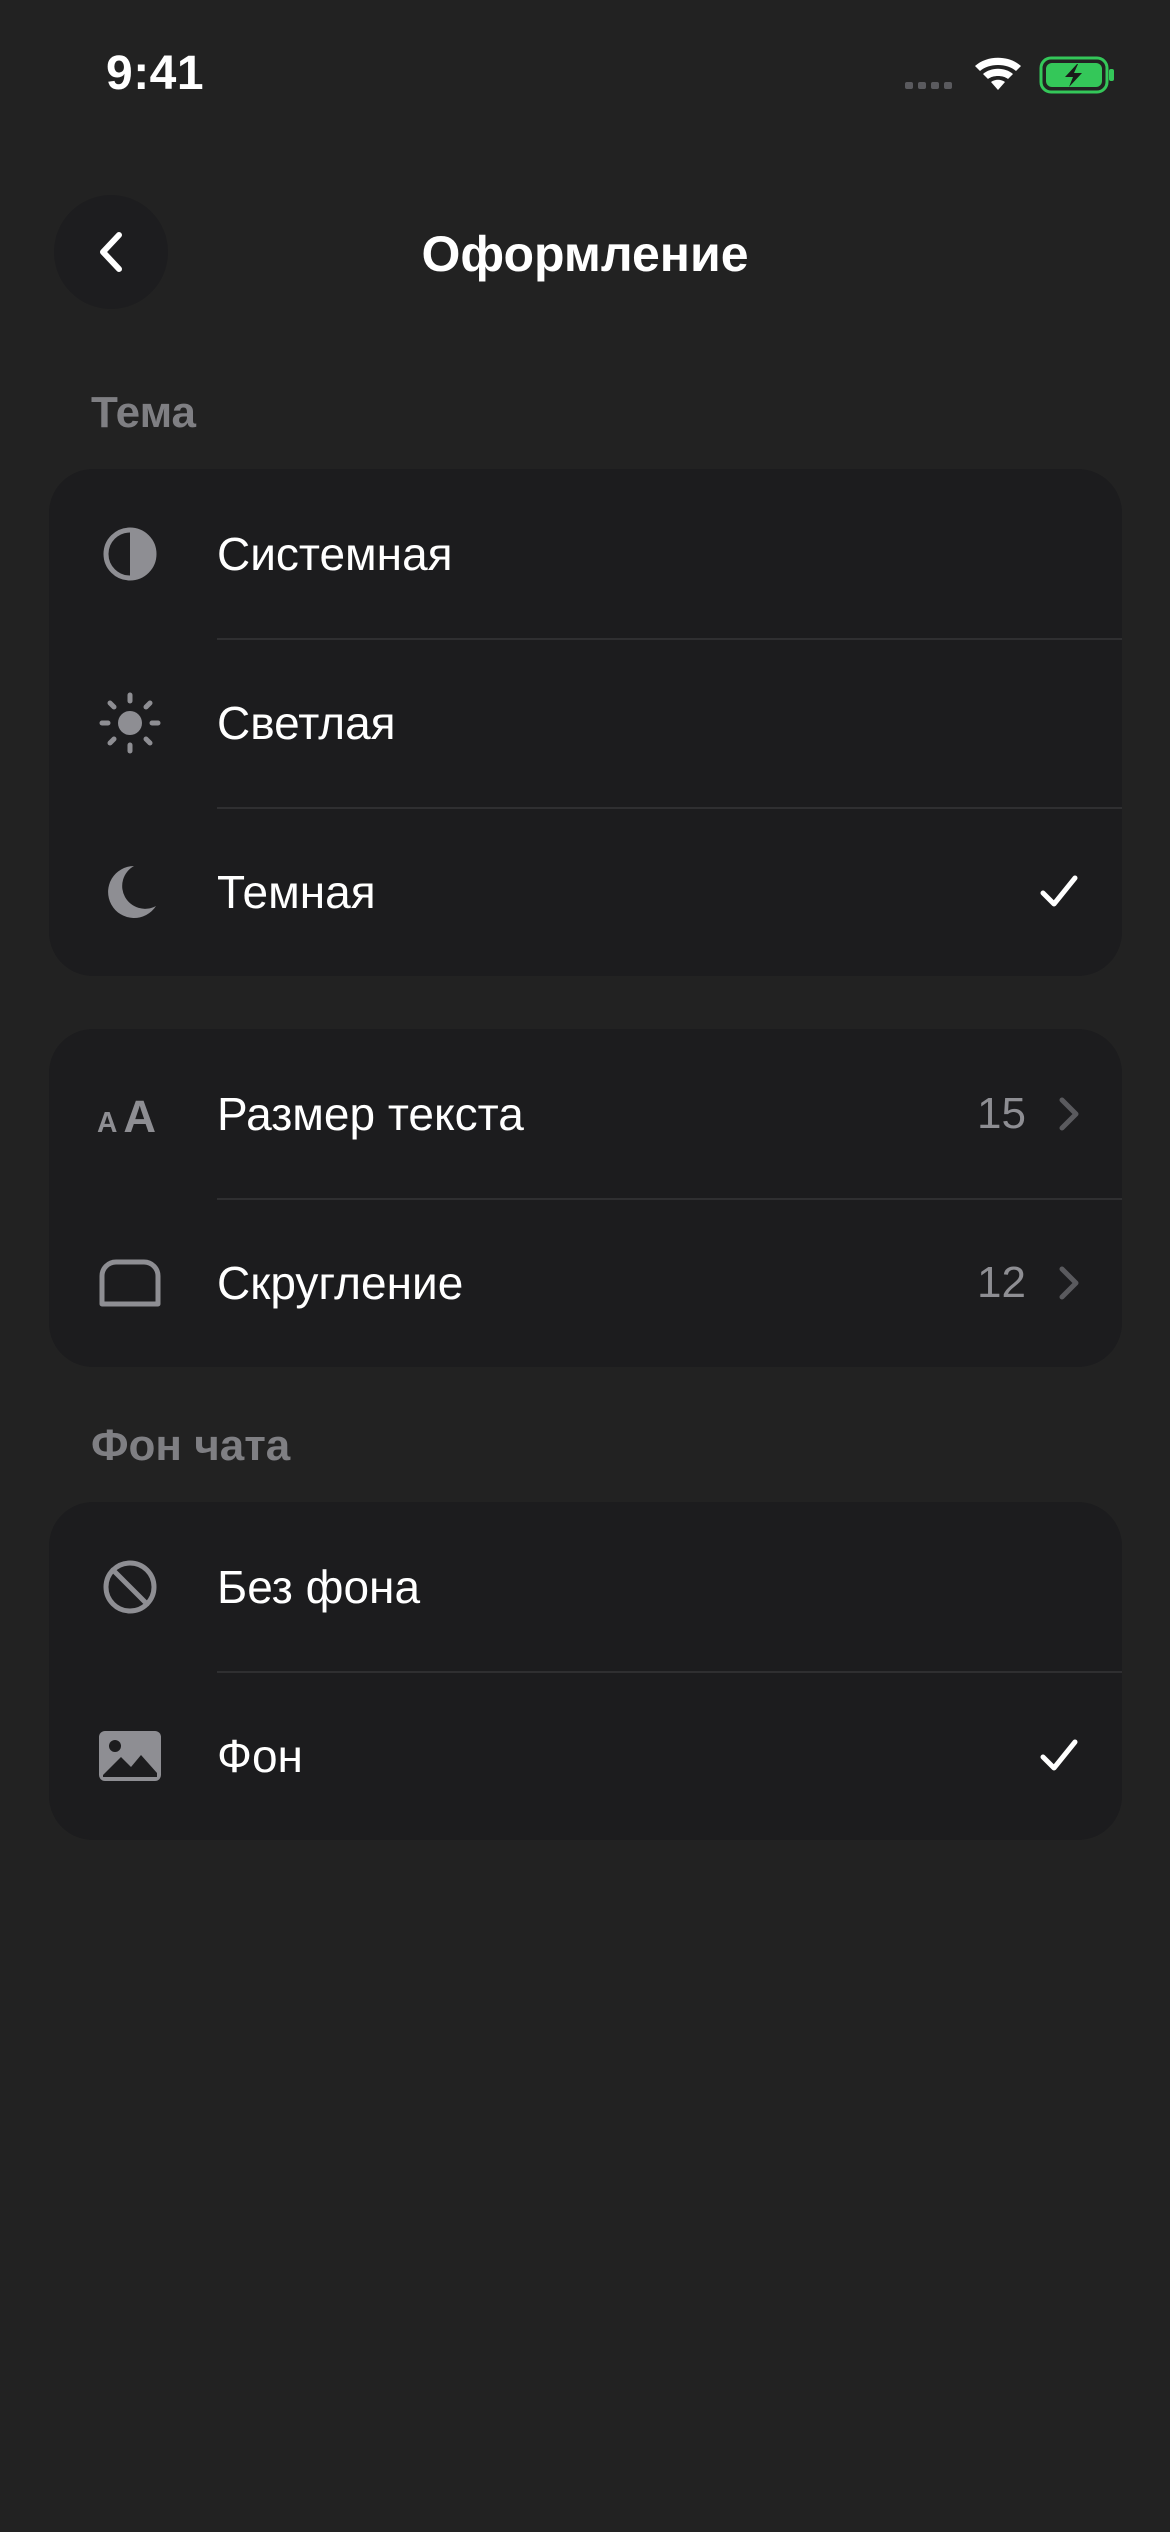 The image size is (1170, 2532). I want to click on theme-option-light: Светлая, so click(585, 722).